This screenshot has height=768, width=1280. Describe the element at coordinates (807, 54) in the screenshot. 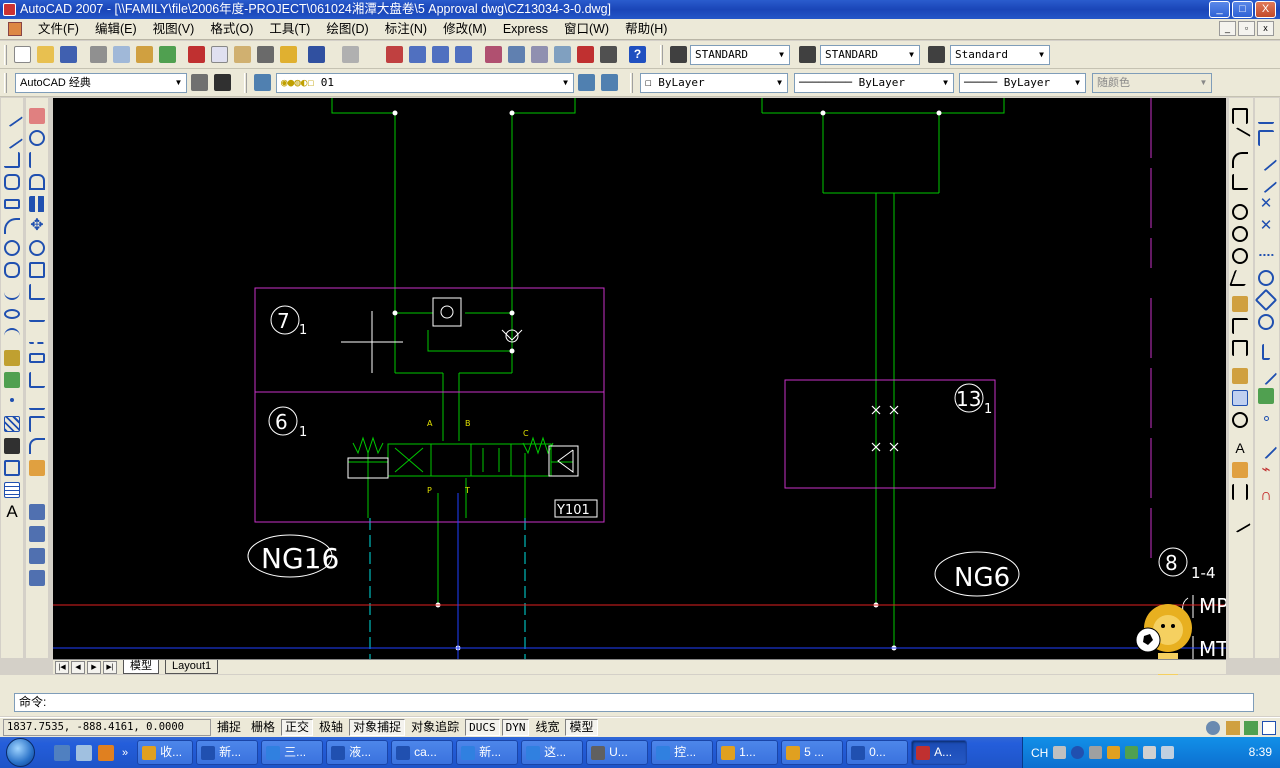

I see `dim-style-icon` at that location.